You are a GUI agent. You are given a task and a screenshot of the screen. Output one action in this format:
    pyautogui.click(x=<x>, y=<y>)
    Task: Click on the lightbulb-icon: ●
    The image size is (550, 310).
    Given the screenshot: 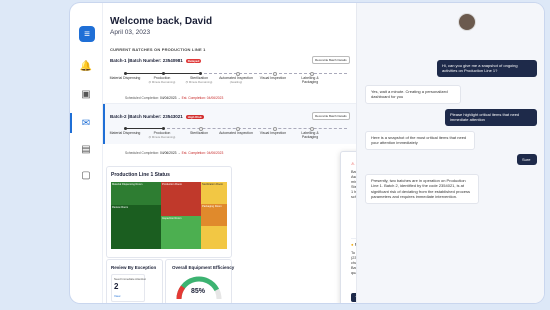 What is the action you would take?
    pyautogui.click(x=352, y=244)
    